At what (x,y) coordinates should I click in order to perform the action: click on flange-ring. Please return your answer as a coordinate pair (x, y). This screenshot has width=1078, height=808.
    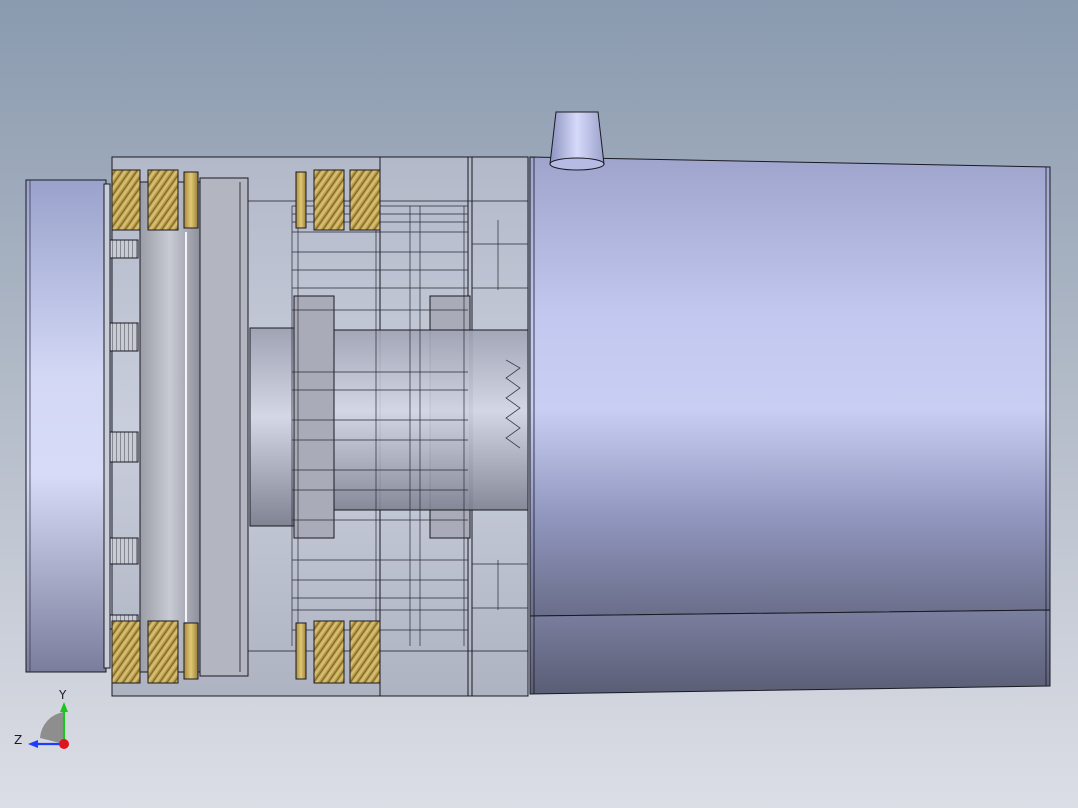
    Looking at the image, I should click on (194, 427).